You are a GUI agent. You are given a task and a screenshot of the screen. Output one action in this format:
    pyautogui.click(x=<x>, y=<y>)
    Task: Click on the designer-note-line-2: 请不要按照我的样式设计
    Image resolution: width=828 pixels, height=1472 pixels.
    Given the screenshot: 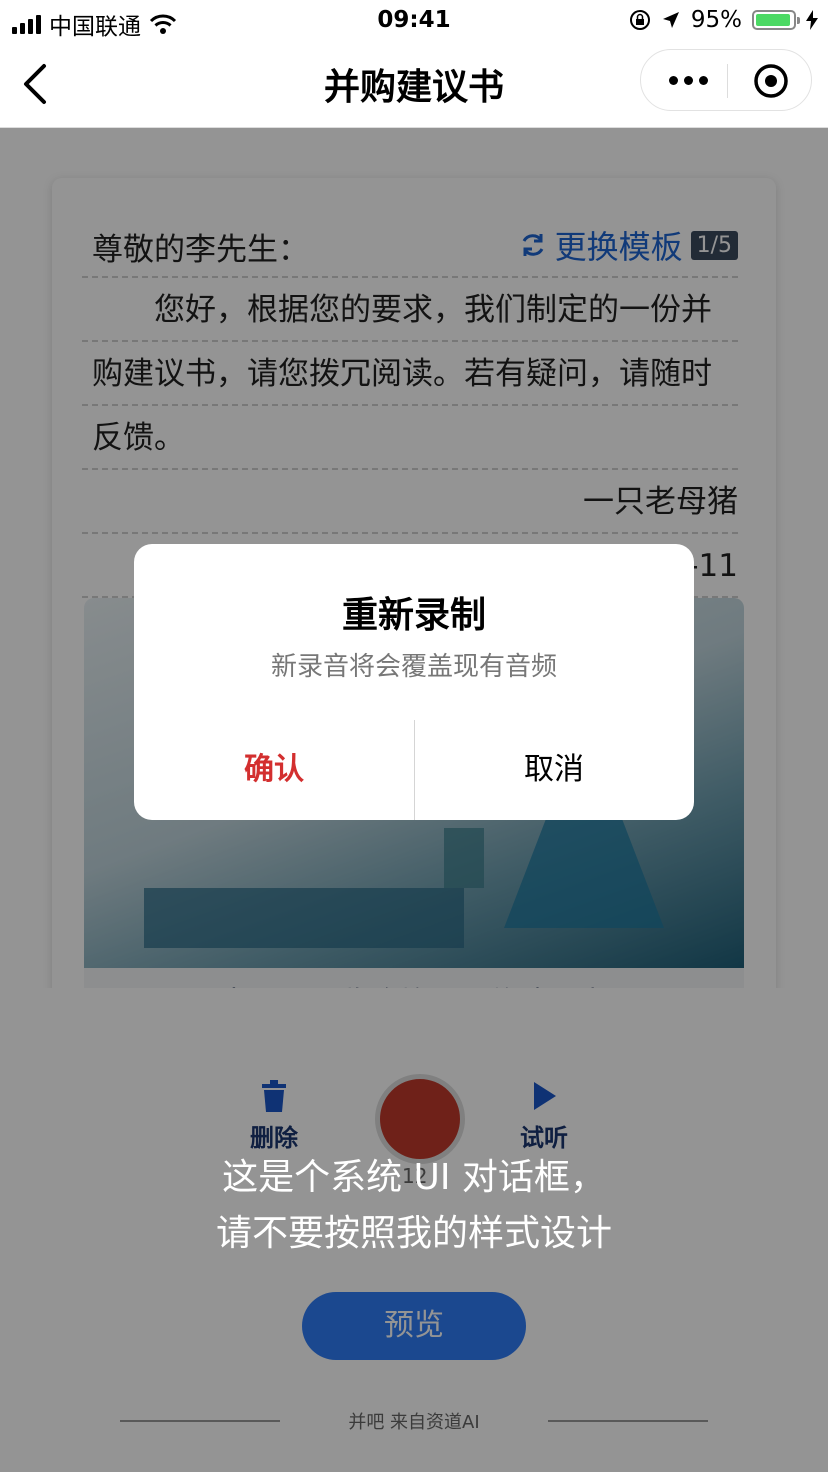 What is the action you would take?
    pyautogui.click(x=413, y=1233)
    